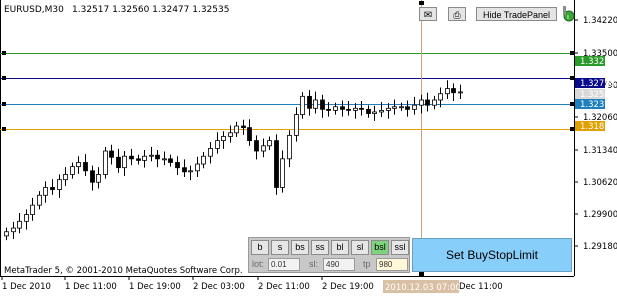  What do you see at coordinates (600, 151) in the screenshot?
I see `price-tick-label: 1.31340` at bounding box center [600, 151].